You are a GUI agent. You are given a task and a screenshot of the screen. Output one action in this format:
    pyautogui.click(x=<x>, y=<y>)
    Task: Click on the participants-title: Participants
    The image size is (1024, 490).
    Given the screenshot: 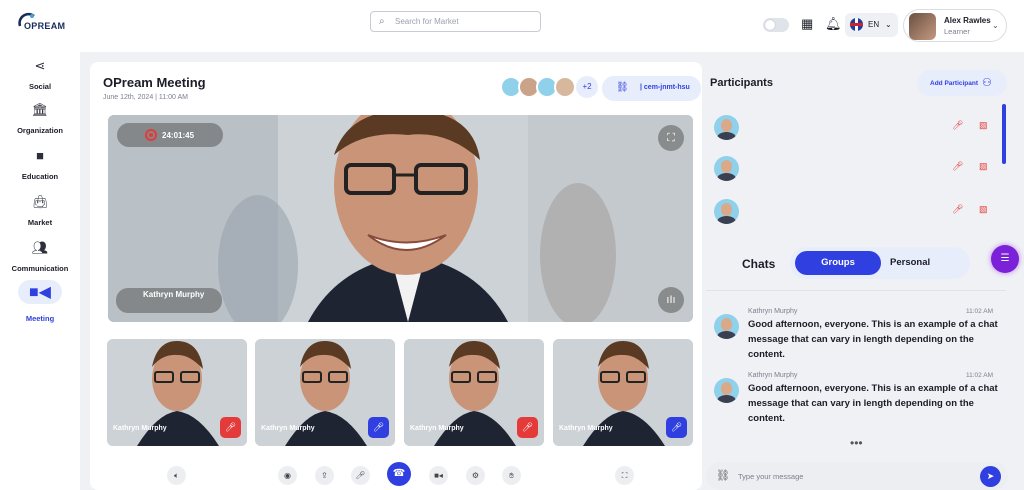 What is the action you would take?
    pyautogui.click(x=741, y=83)
    